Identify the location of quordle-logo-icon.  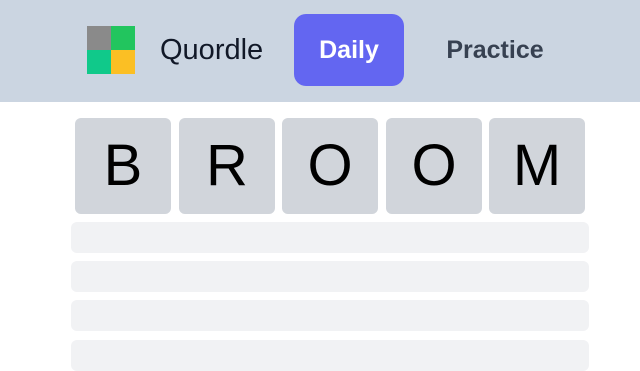
(111, 50).